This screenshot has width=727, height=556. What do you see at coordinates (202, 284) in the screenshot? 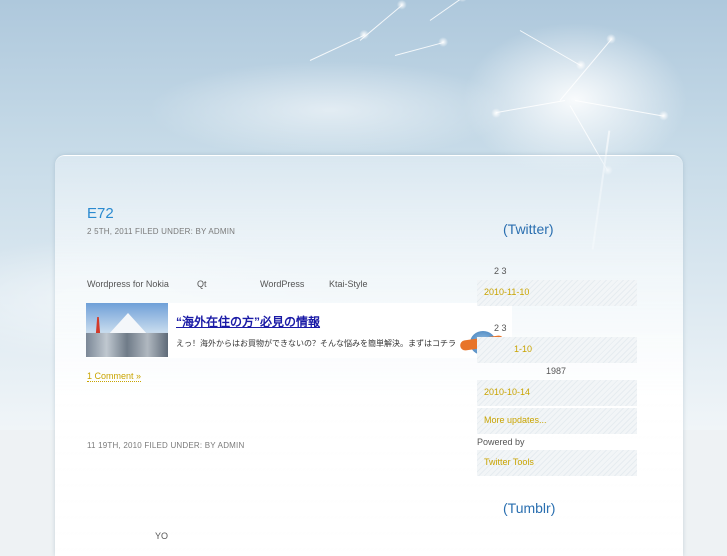
I see `tag-link: Qt` at bounding box center [202, 284].